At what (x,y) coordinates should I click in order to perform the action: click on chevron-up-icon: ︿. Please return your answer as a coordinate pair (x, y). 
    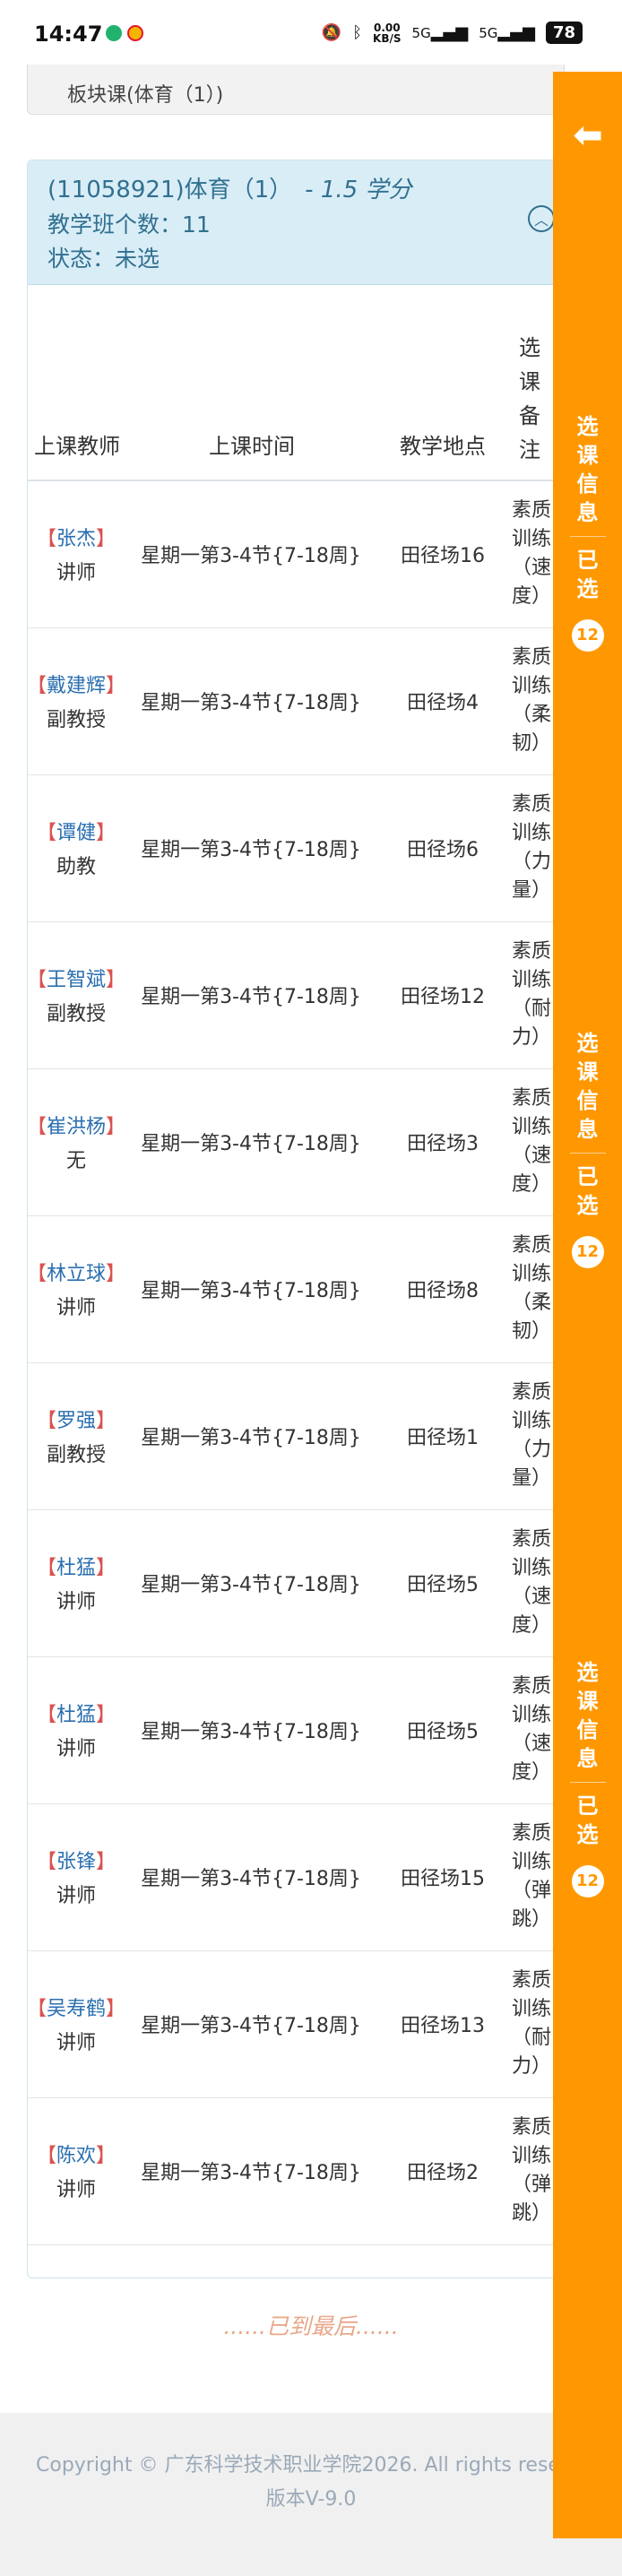
    Looking at the image, I should click on (541, 218).